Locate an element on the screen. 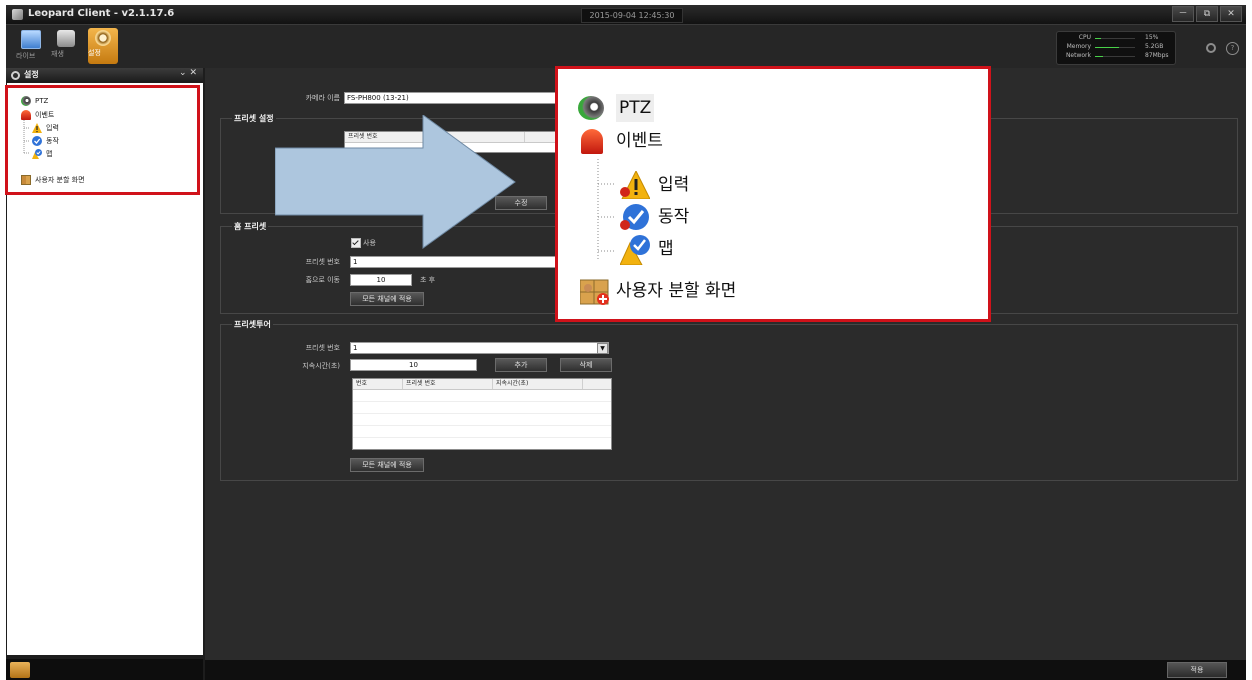 The height and width of the screenshot is (680, 1252). alarm-siren-icon is located at coordinates (592, 141).